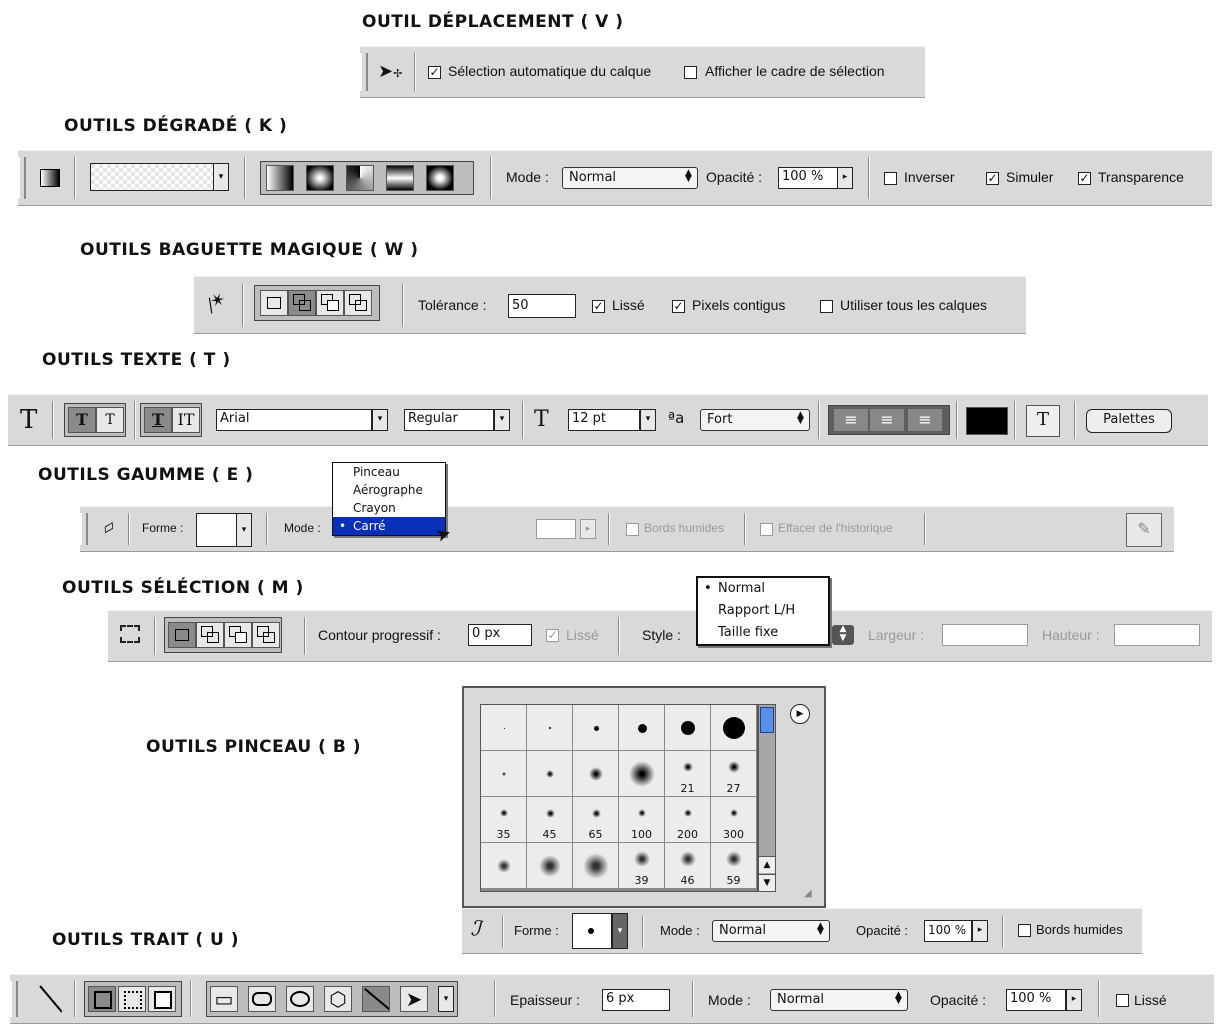 Image resolution: width=1216 pixels, height=1024 pixels. I want to click on erase-history-checkbox, so click(766, 529).